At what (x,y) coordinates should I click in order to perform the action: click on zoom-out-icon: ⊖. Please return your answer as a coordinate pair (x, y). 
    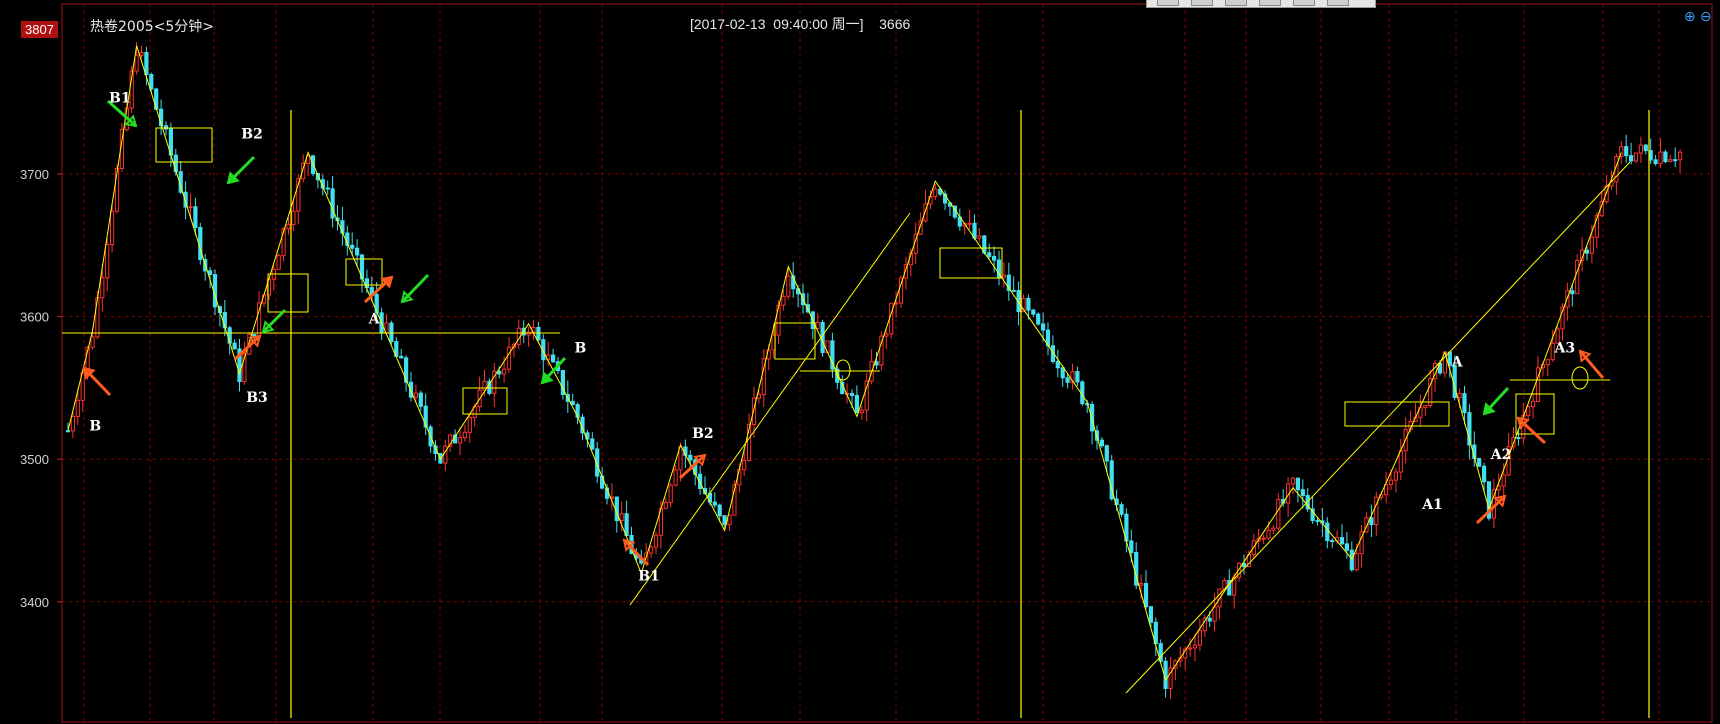
    Looking at the image, I should click on (1706, 16).